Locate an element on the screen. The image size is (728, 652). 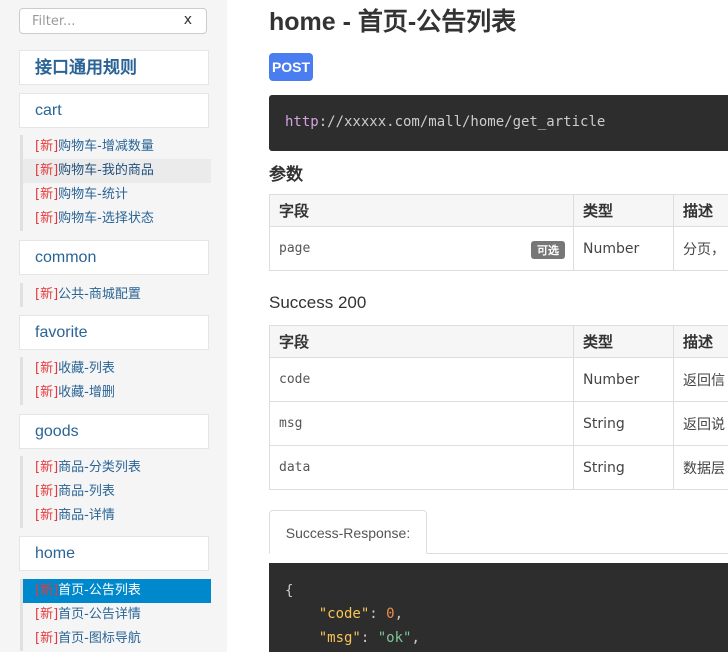
nav-item-label: 商品-列表 is located at coordinates (86, 491).